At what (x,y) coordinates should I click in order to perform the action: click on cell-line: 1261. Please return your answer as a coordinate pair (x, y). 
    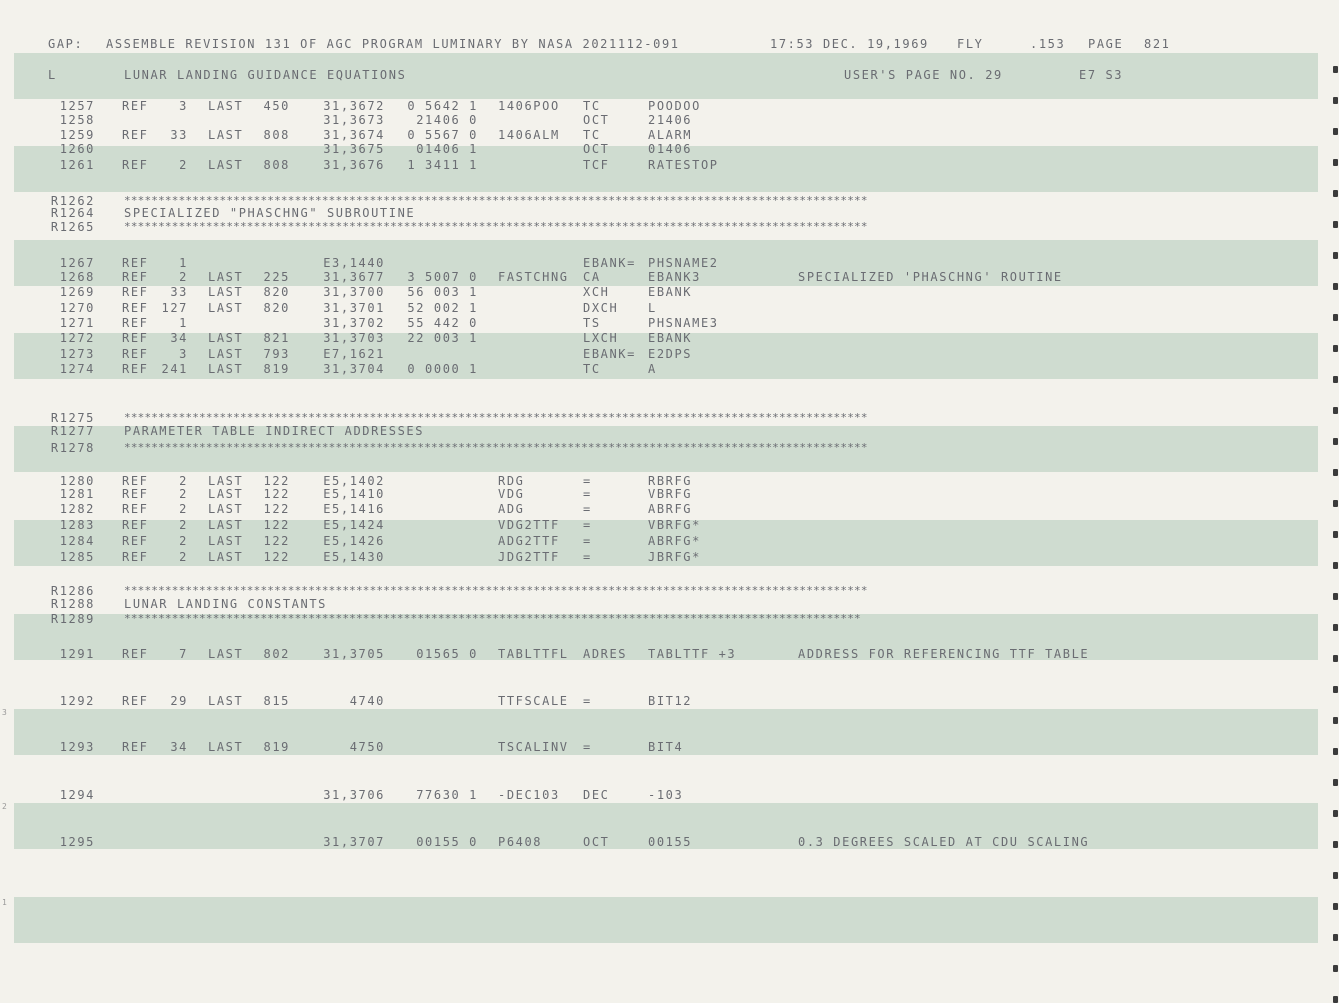
    Looking at the image, I should click on (77, 165).